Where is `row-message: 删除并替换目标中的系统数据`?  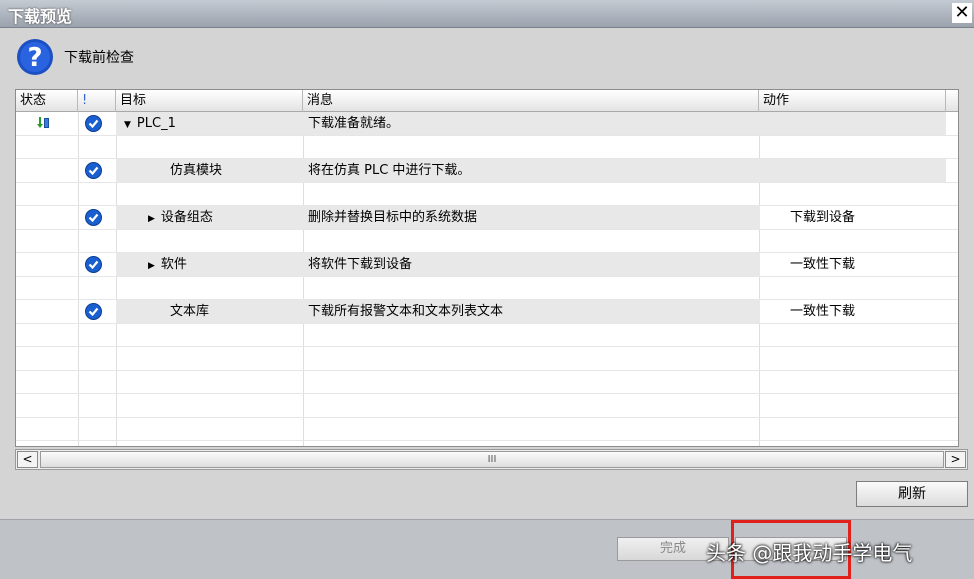
row-message: 删除并替换目标中的系统数据 is located at coordinates (393, 217).